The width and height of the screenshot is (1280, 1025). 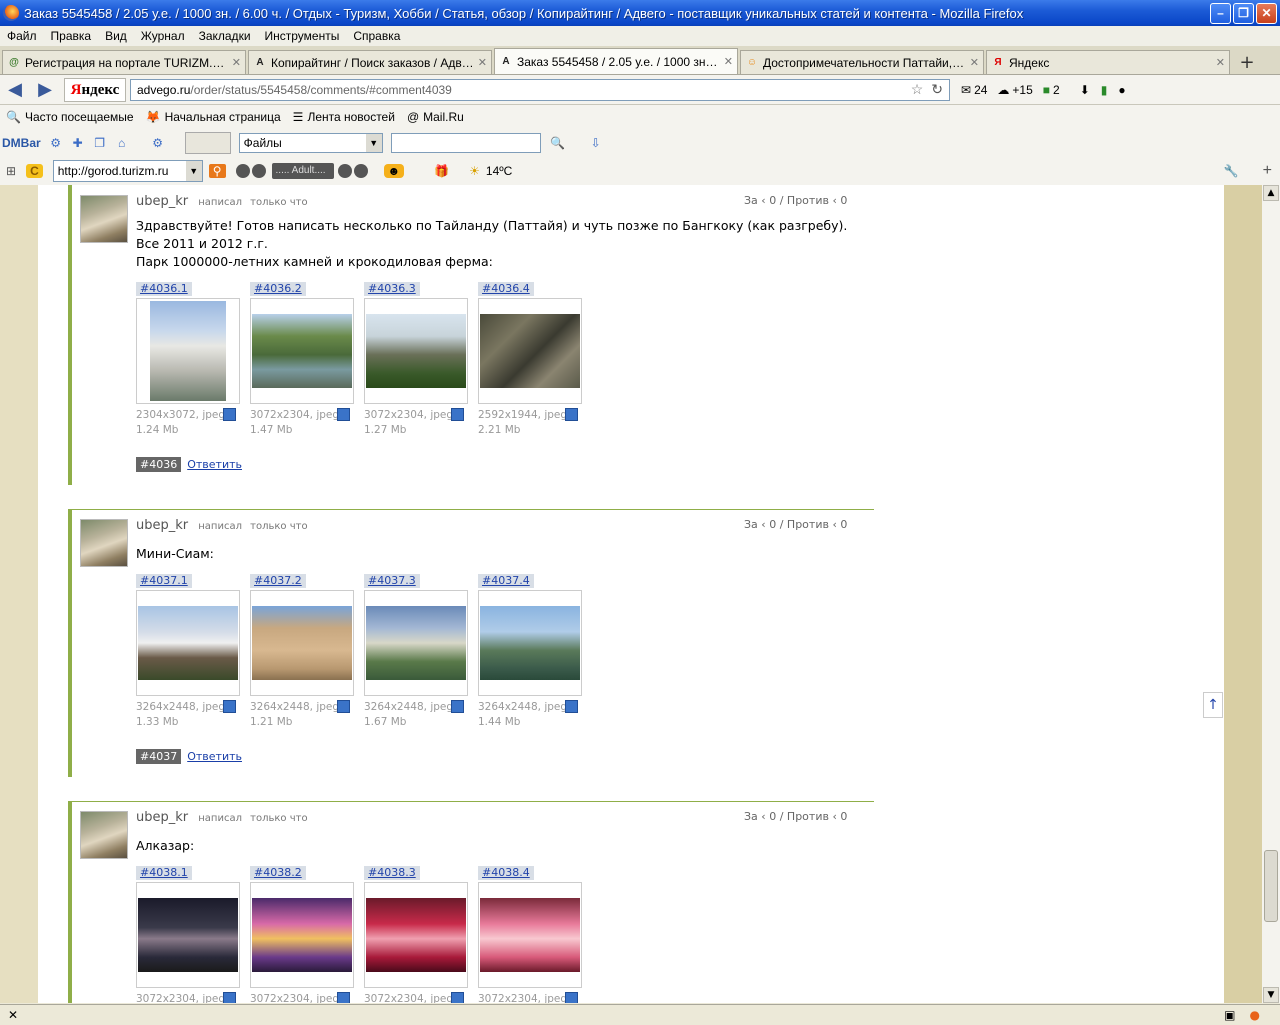 What do you see at coordinates (1003, 90) in the screenshot?
I see `weather-icon: ☁` at bounding box center [1003, 90].